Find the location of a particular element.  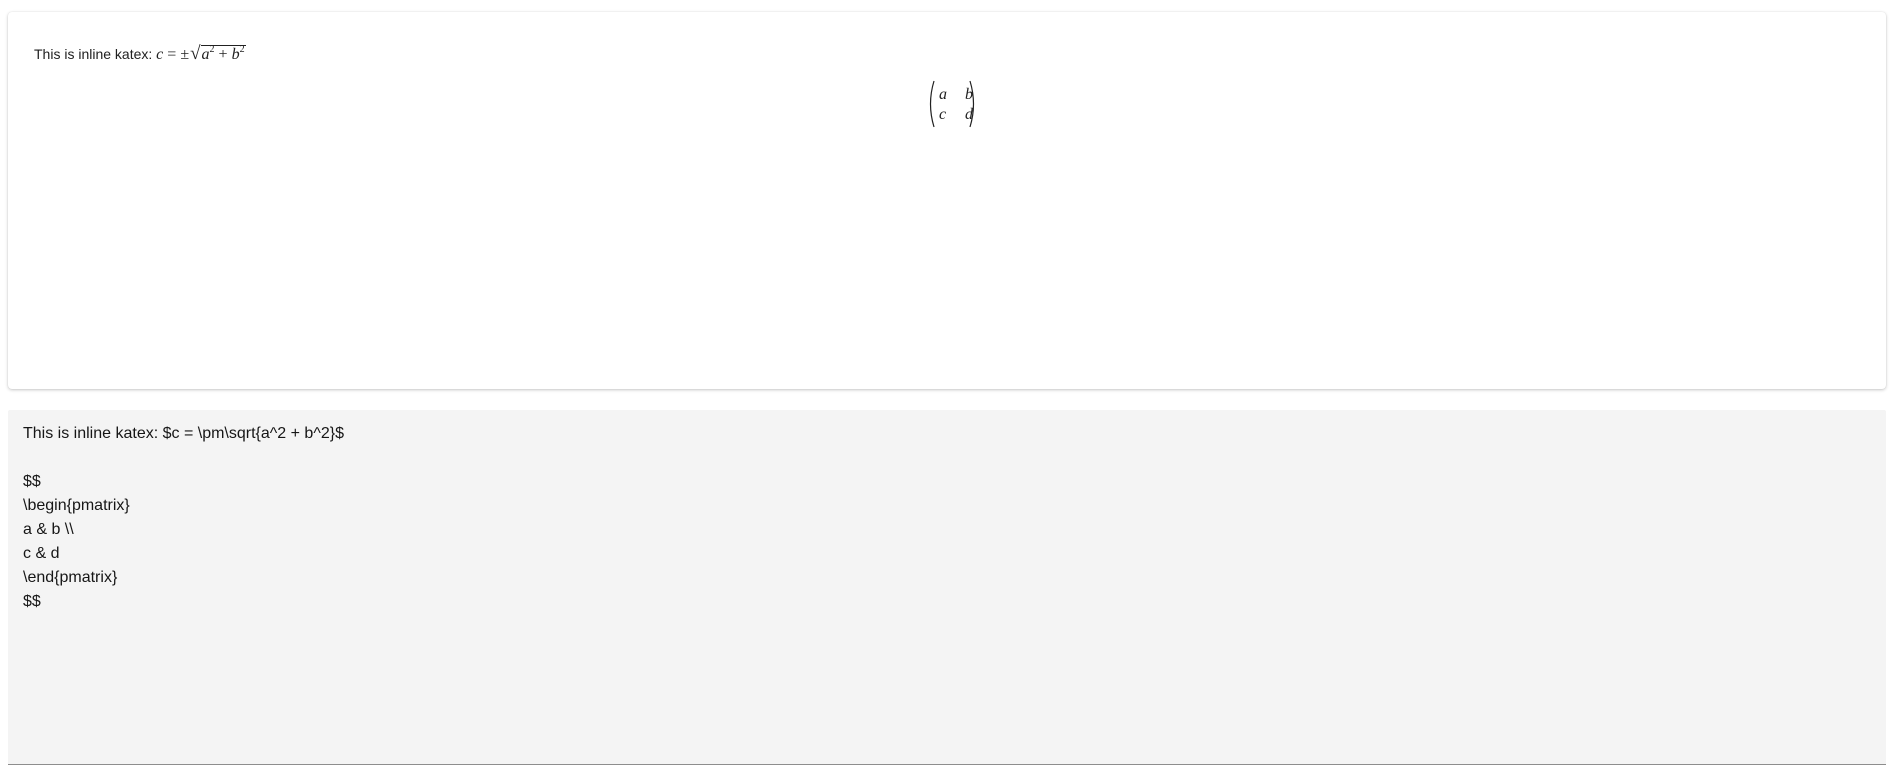

left-paren-icon is located at coordinates (932, 104).